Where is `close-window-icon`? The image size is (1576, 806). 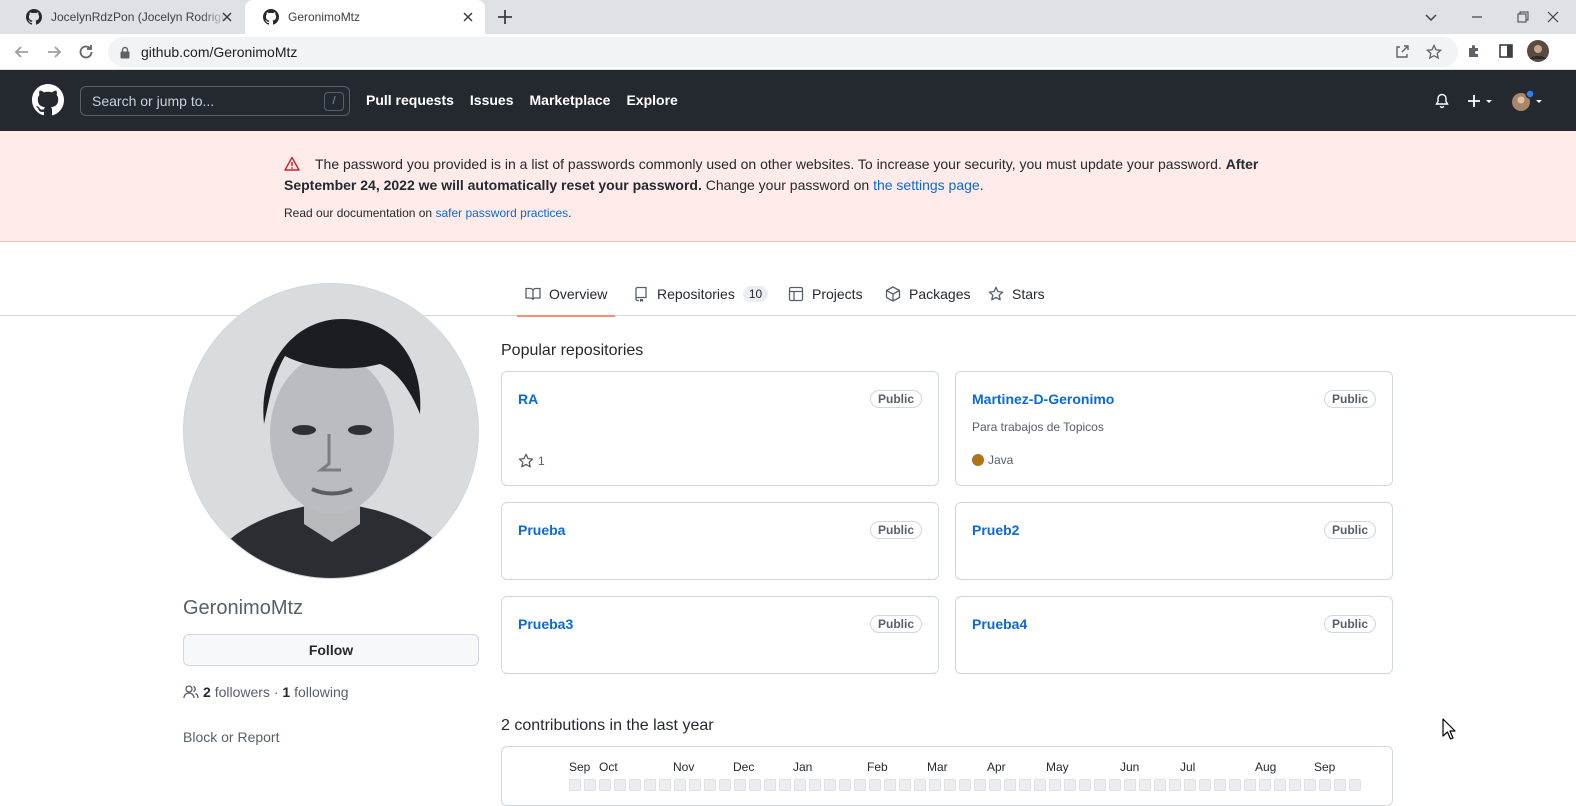 close-window-icon is located at coordinates (1553, 17).